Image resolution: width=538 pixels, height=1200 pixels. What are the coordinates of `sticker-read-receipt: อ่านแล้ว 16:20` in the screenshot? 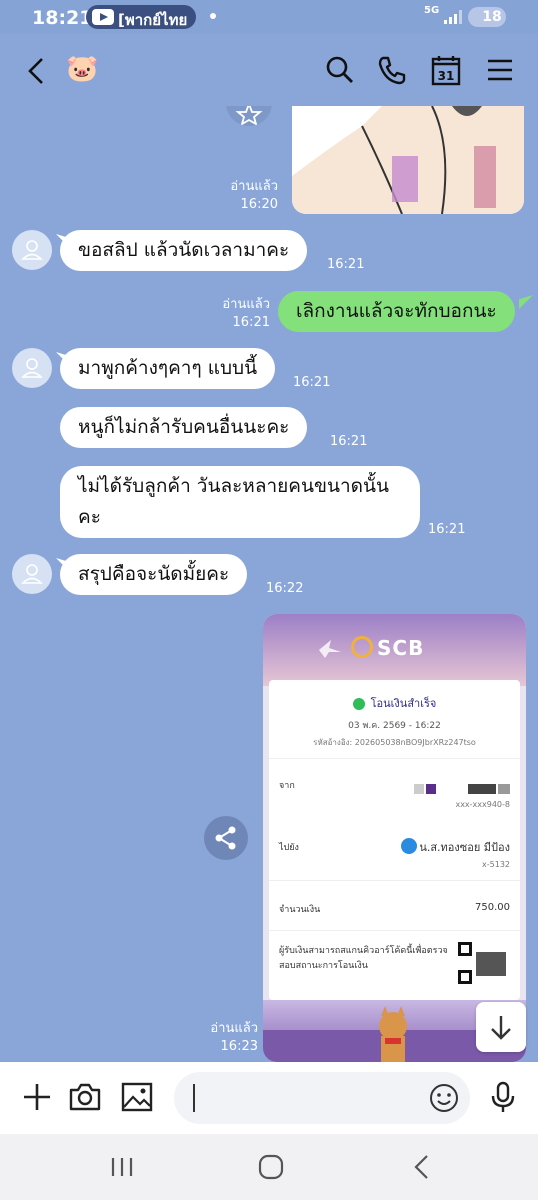 It's located at (250, 196).